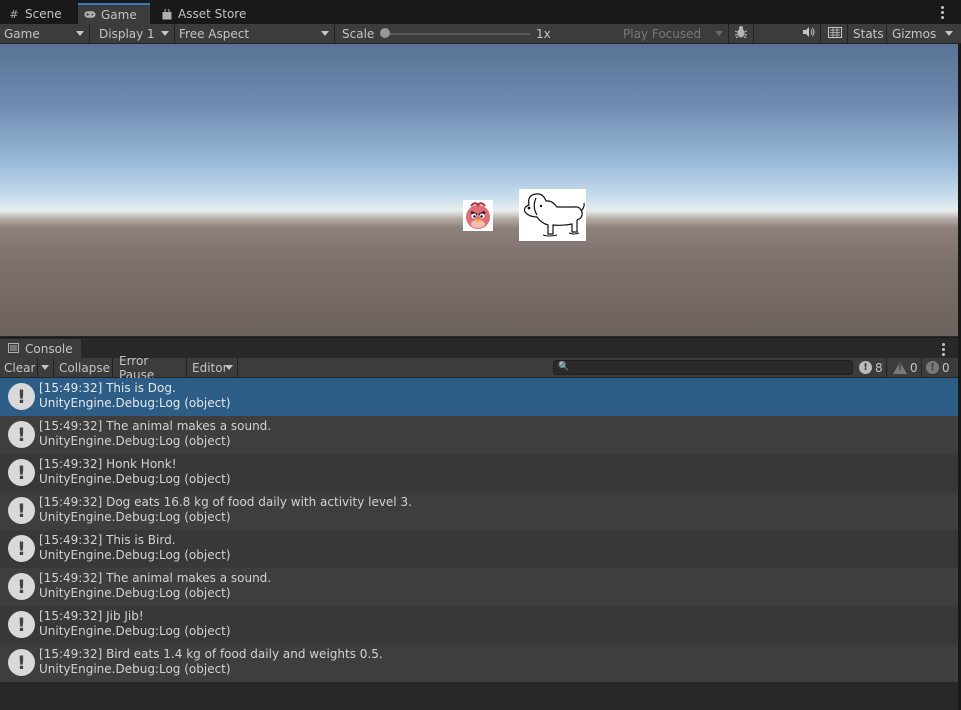  What do you see at coordinates (932, 367) in the screenshot?
I see `error-icon: !` at bounding box center [932, 367].